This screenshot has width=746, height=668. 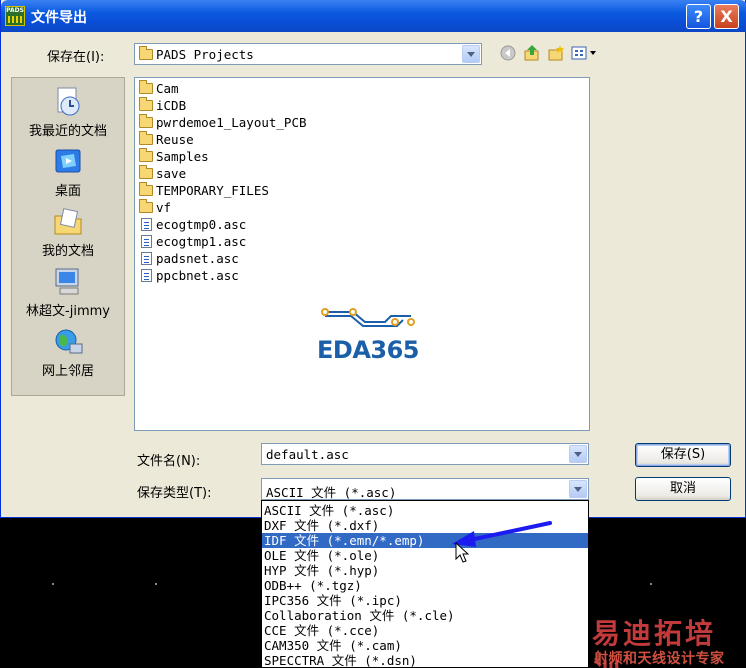 I want to click on mouse-pointer-icon, so click(x=462, y=552).